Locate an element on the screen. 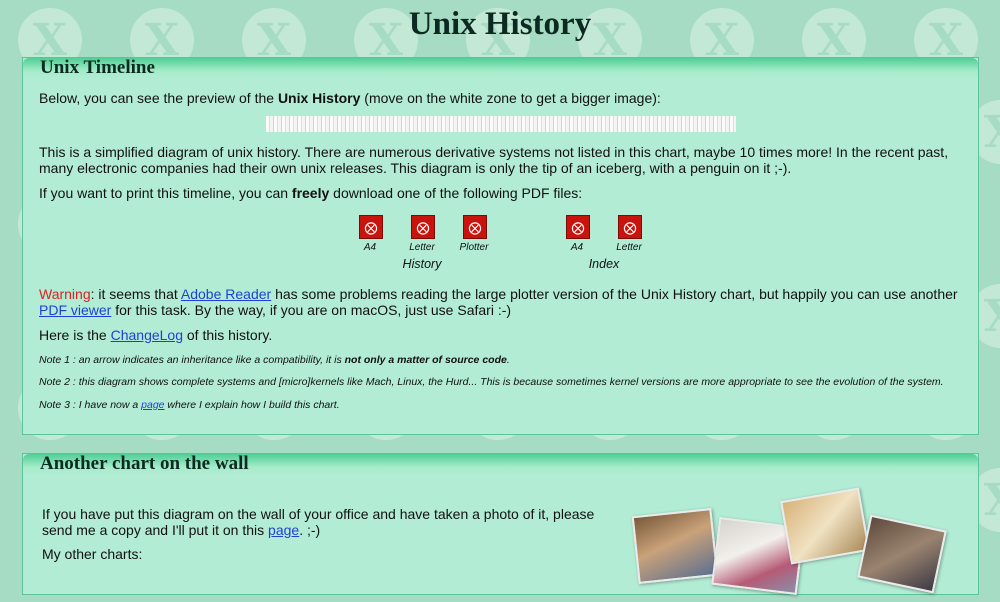  page-title: Unix History is located at coordinates (500, 24).